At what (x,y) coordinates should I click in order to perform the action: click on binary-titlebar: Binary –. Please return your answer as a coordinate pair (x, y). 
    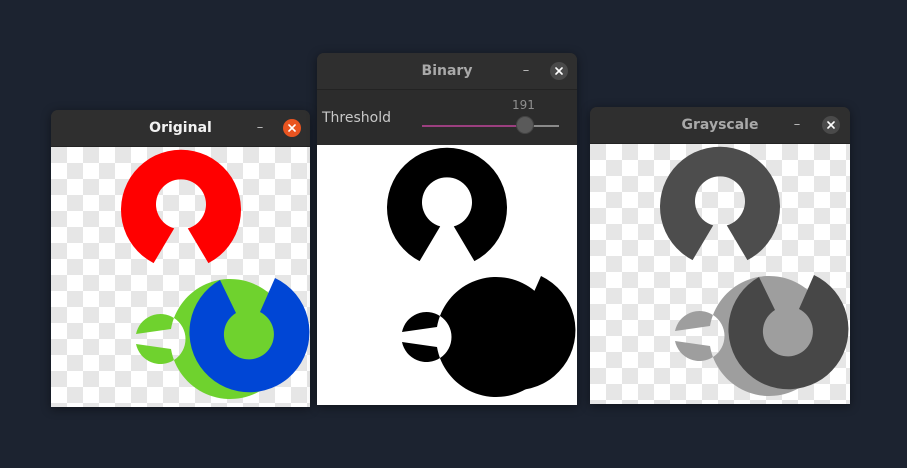
    Looking at the image, I should click on (447, 71).